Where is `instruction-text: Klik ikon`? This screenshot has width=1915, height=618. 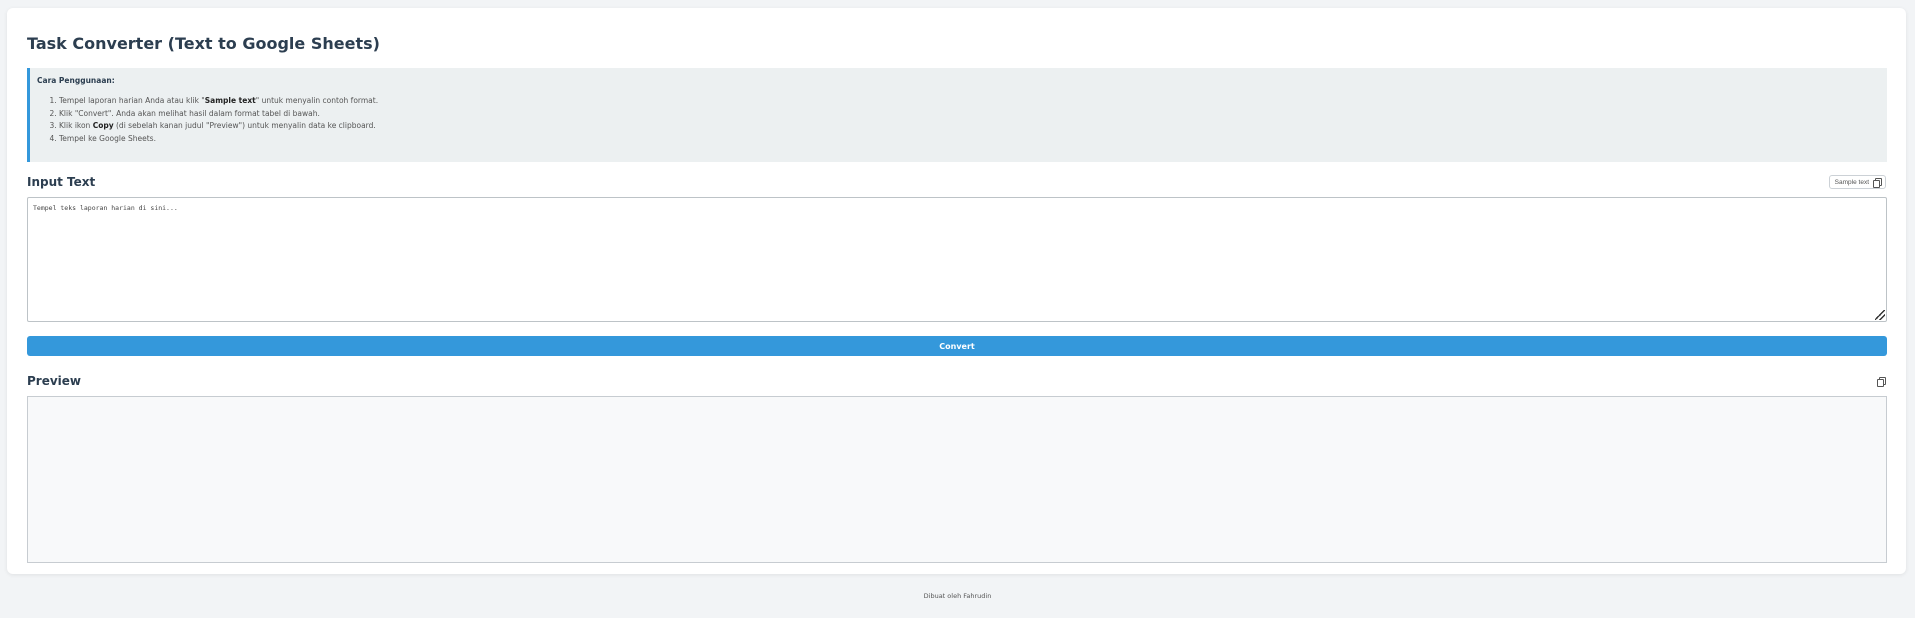 instruction-text: Klik ikon is located at coordinates (76, 126).